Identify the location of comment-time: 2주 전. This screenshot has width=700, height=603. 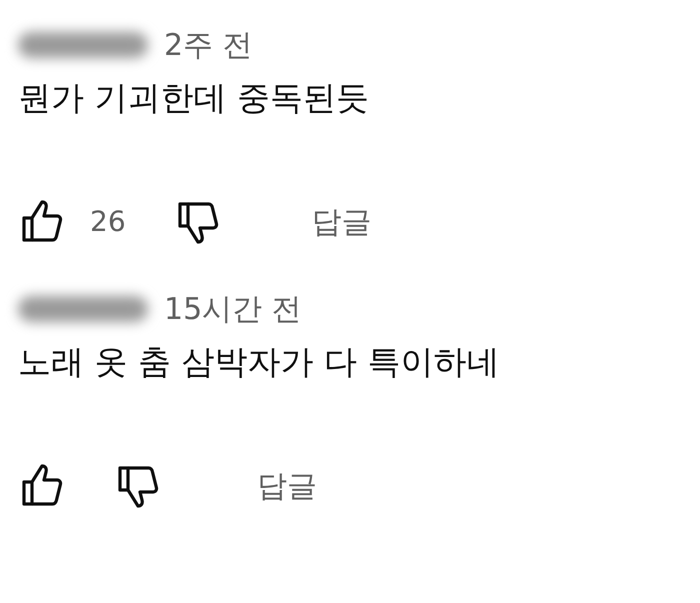
(208, 45).